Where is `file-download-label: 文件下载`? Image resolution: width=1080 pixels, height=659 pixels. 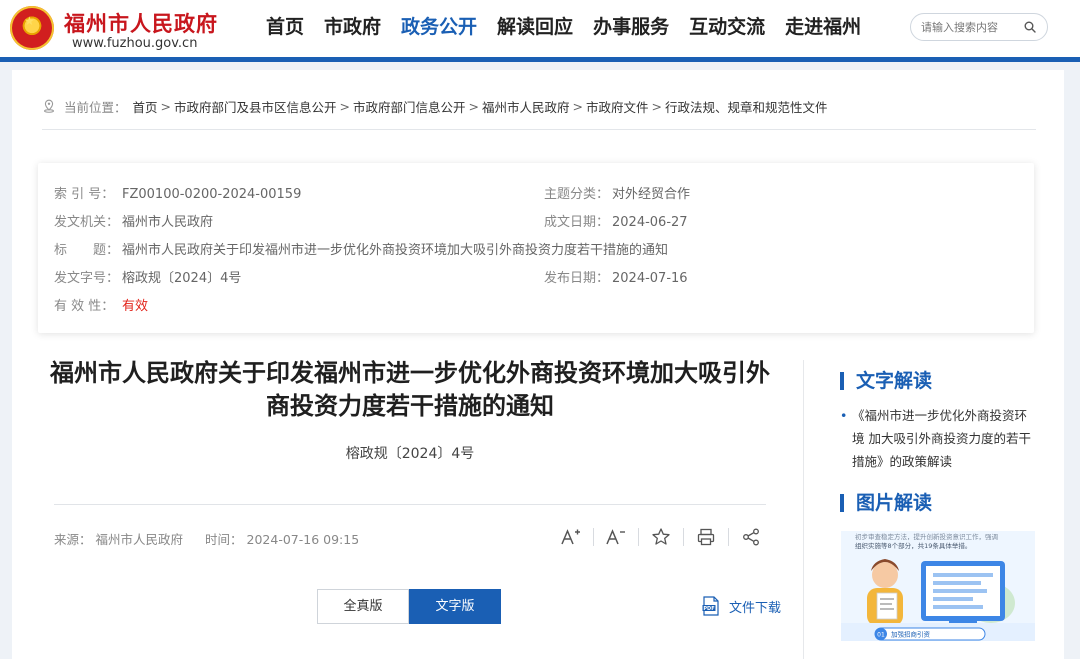
file-download-label: 文件下载 is located at coordinates (755, 608).